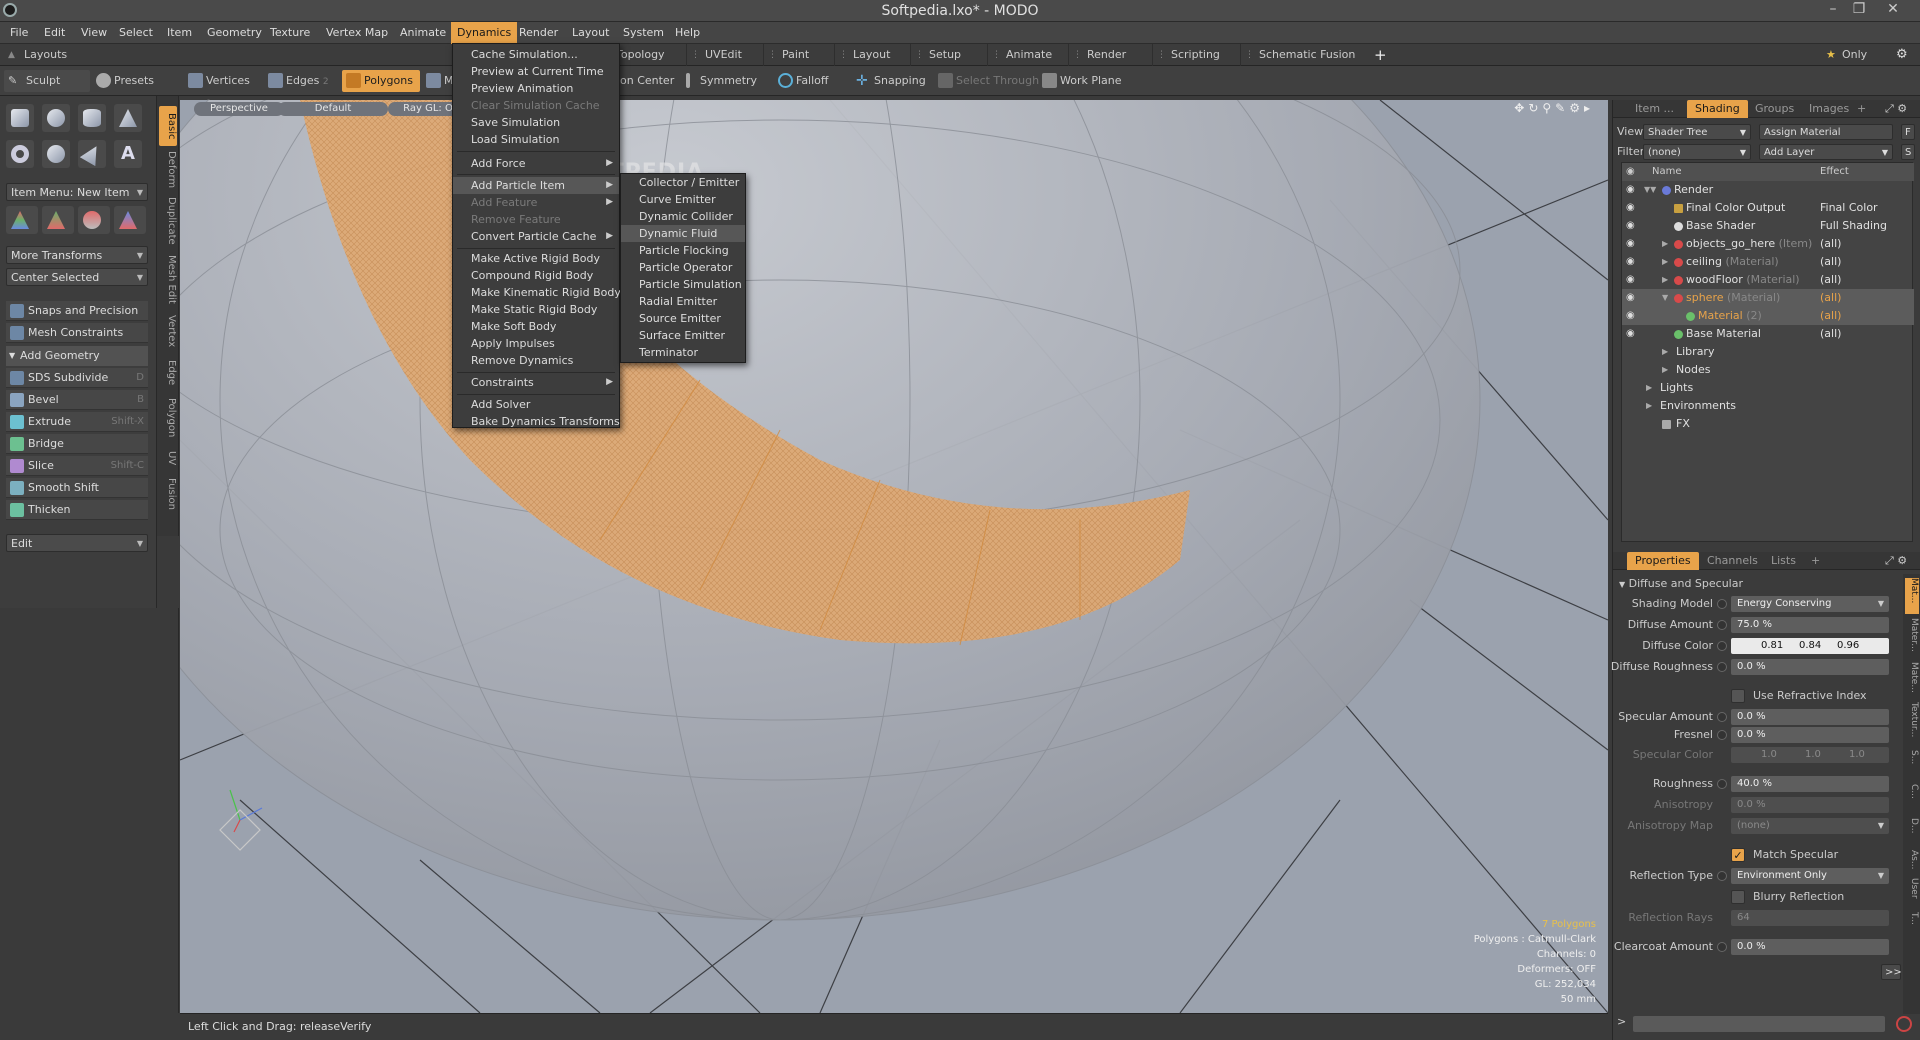 The width and height of the screenshot is (1920, 1040). What do you see at coordinates (484, 33) in the screenshot?
I see `menu-dynamics: Dynamics` at bounding box center [484, 33].